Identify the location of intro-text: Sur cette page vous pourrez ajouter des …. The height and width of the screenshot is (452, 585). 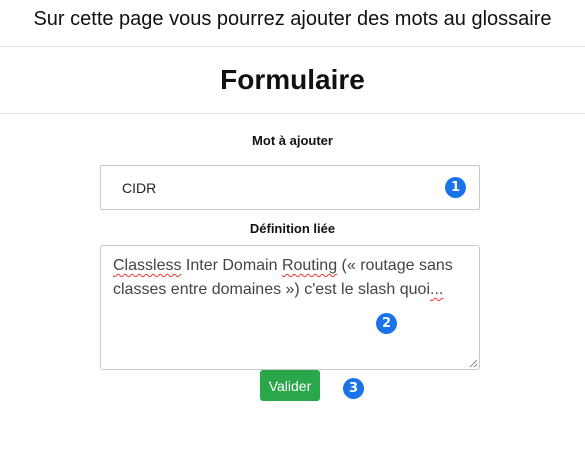
(292, 23).